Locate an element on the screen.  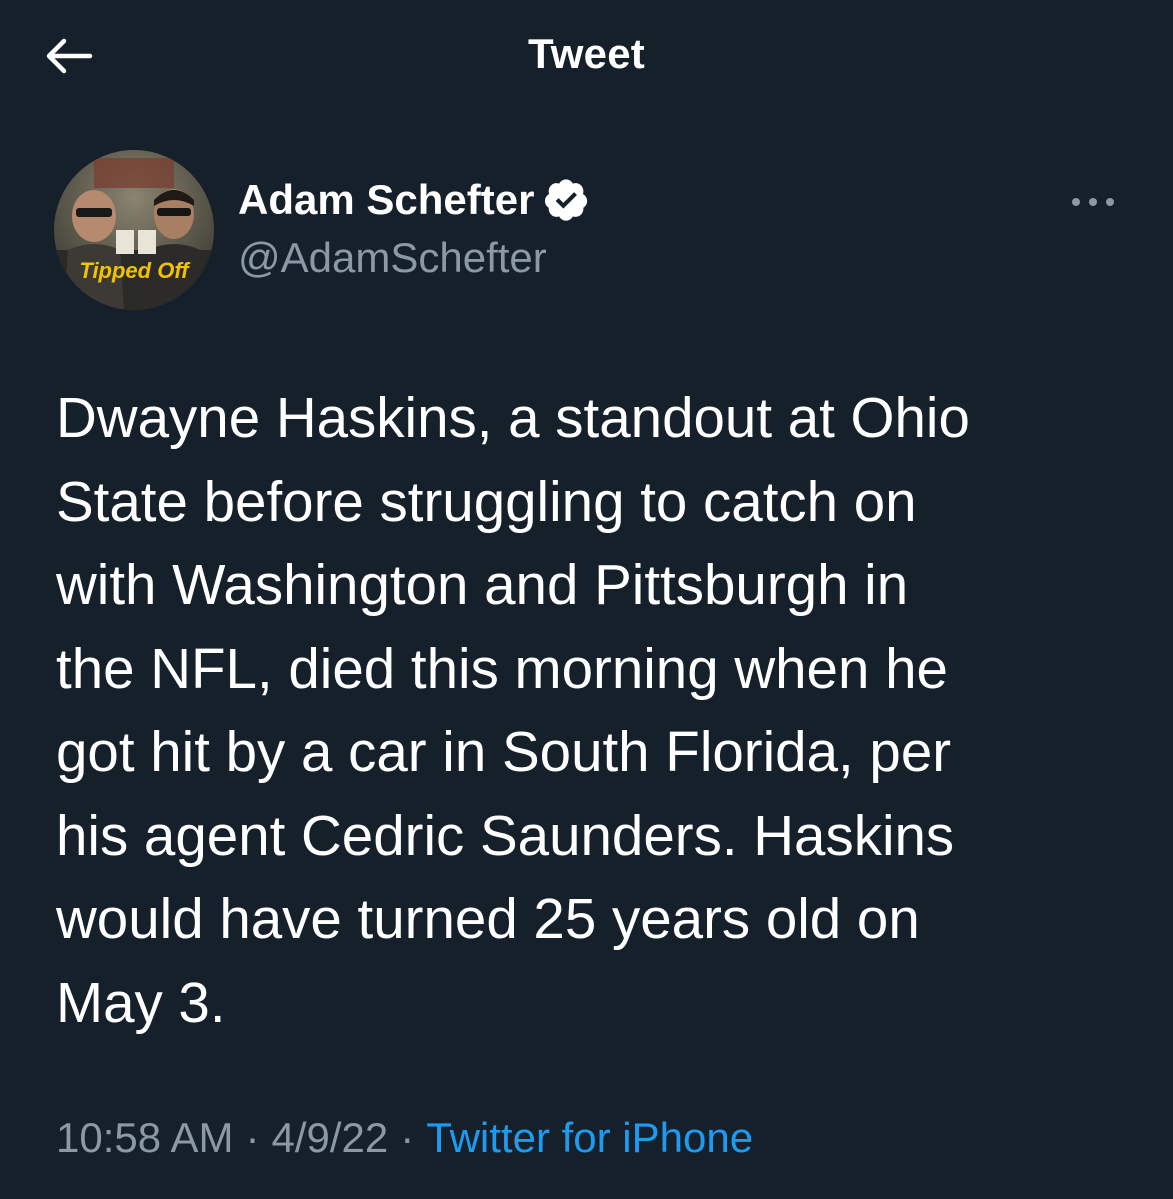
more-horizontal-icon is located at coordinates (1093, 202).